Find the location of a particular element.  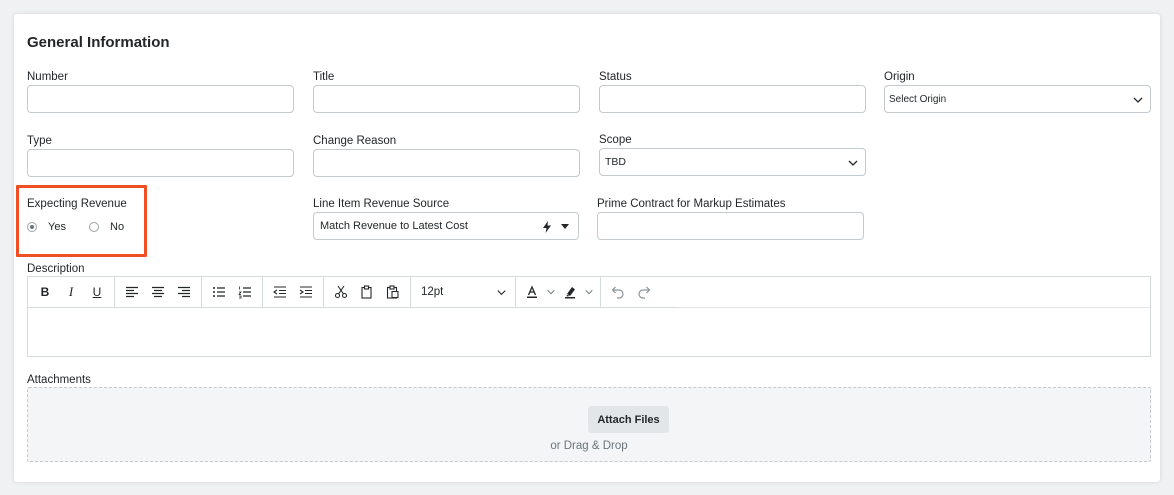

bold-icon: B is located at coordinates (45, 292).